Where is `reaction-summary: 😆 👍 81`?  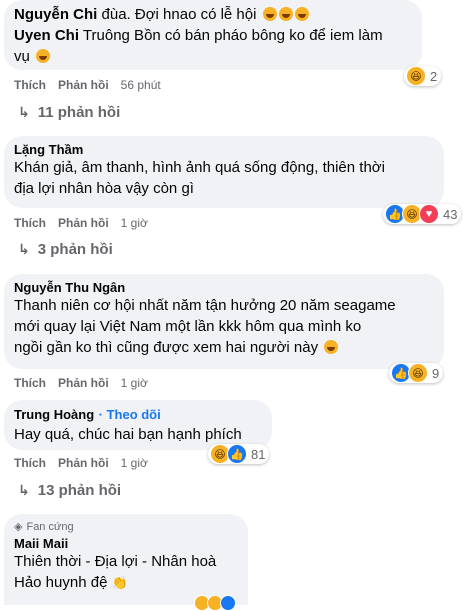 reaction-summary: 😆 👍 81 is located at coordinates (239, 454).